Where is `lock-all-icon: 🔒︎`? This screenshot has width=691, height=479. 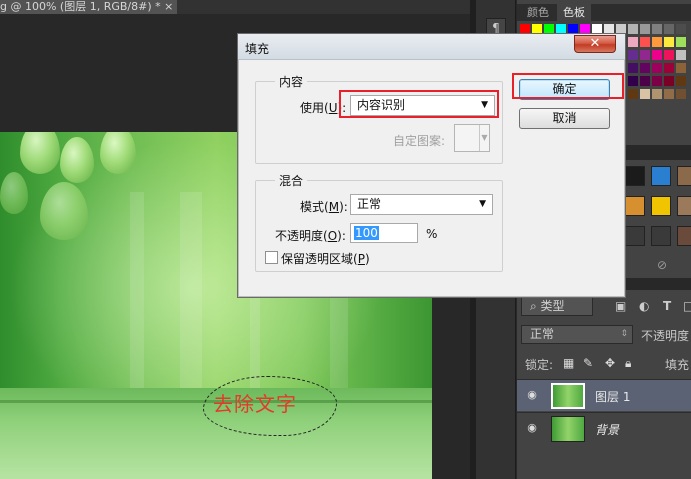 lock-all-icon: 🔒︎ is located at coordinates (628, 363).